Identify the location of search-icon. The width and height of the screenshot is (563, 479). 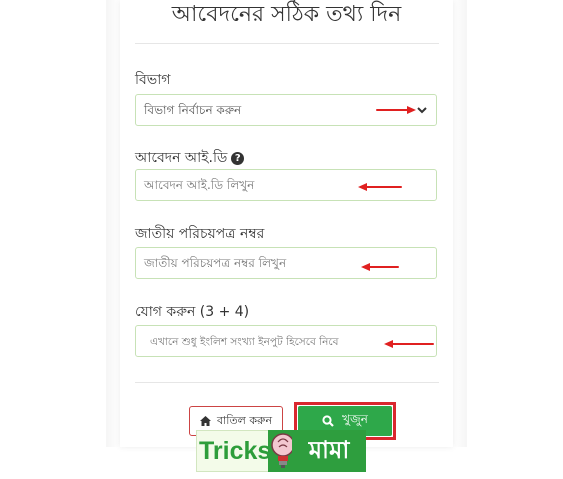
(328, 421).